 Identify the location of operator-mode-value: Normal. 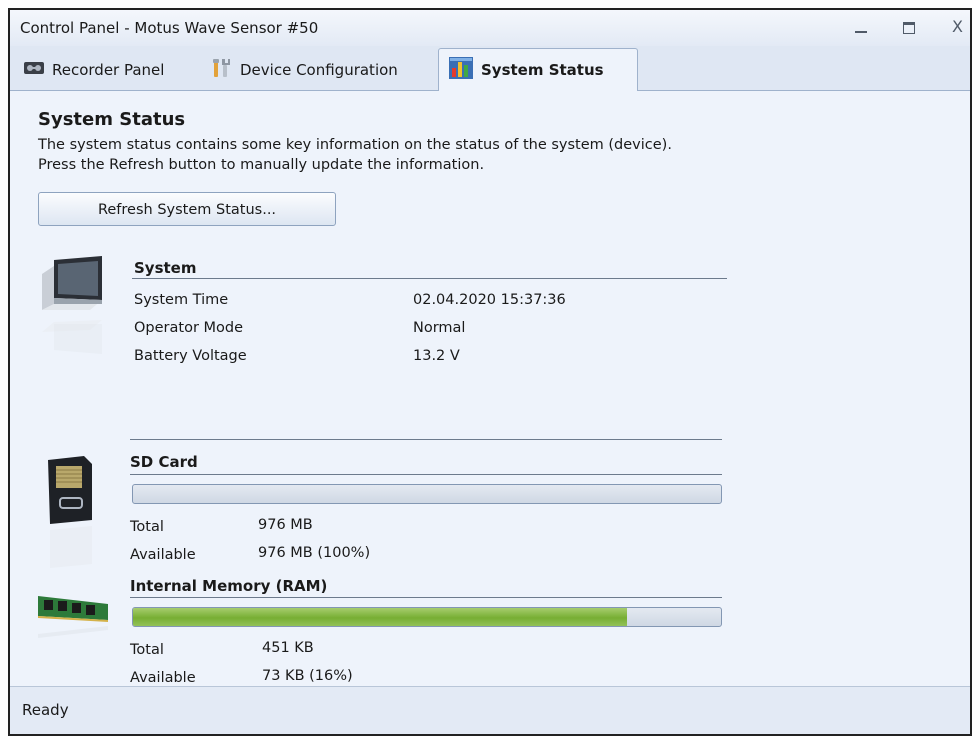
(439, 328).